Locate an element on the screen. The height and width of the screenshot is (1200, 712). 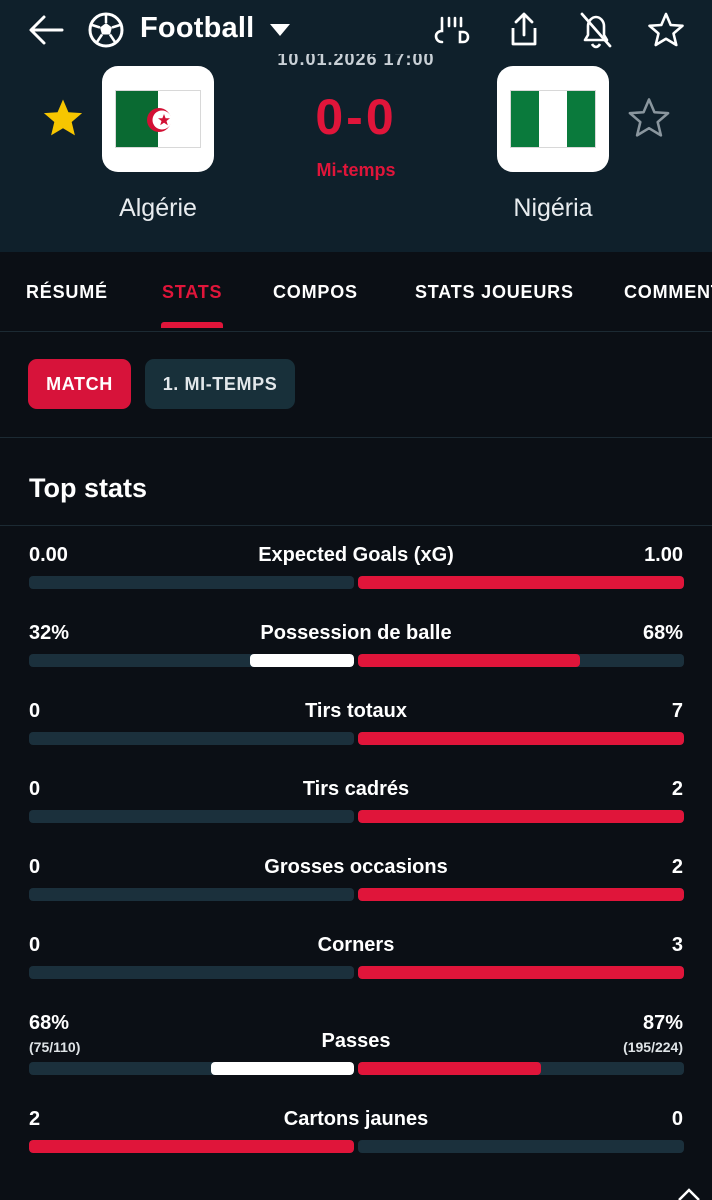
dropdown-chevron-icon is located at coordinates (280, 30).